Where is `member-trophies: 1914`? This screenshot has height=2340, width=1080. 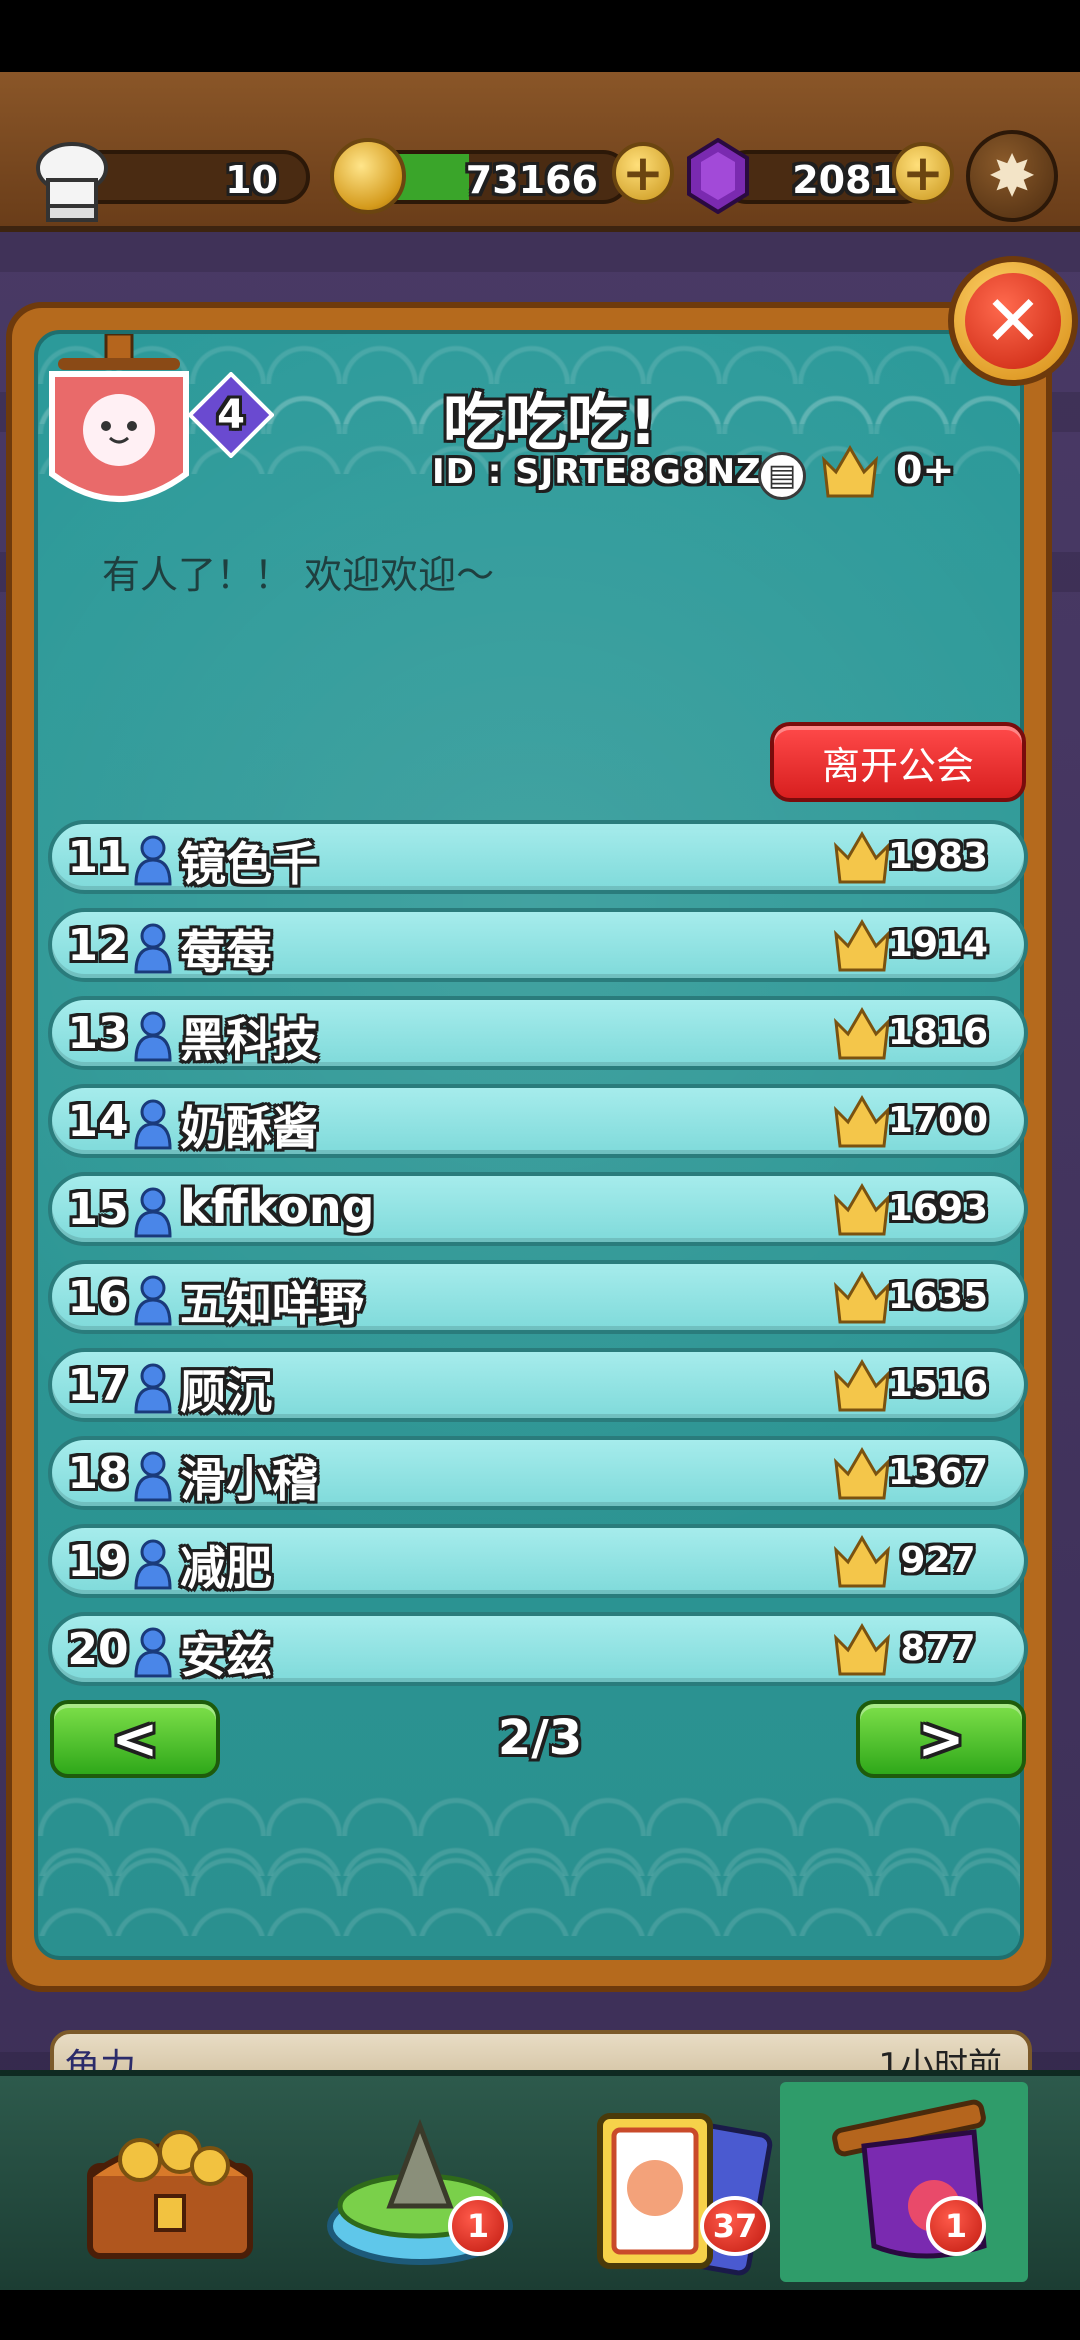
member-trophies: 1914 is located at coordinates (938, 944).